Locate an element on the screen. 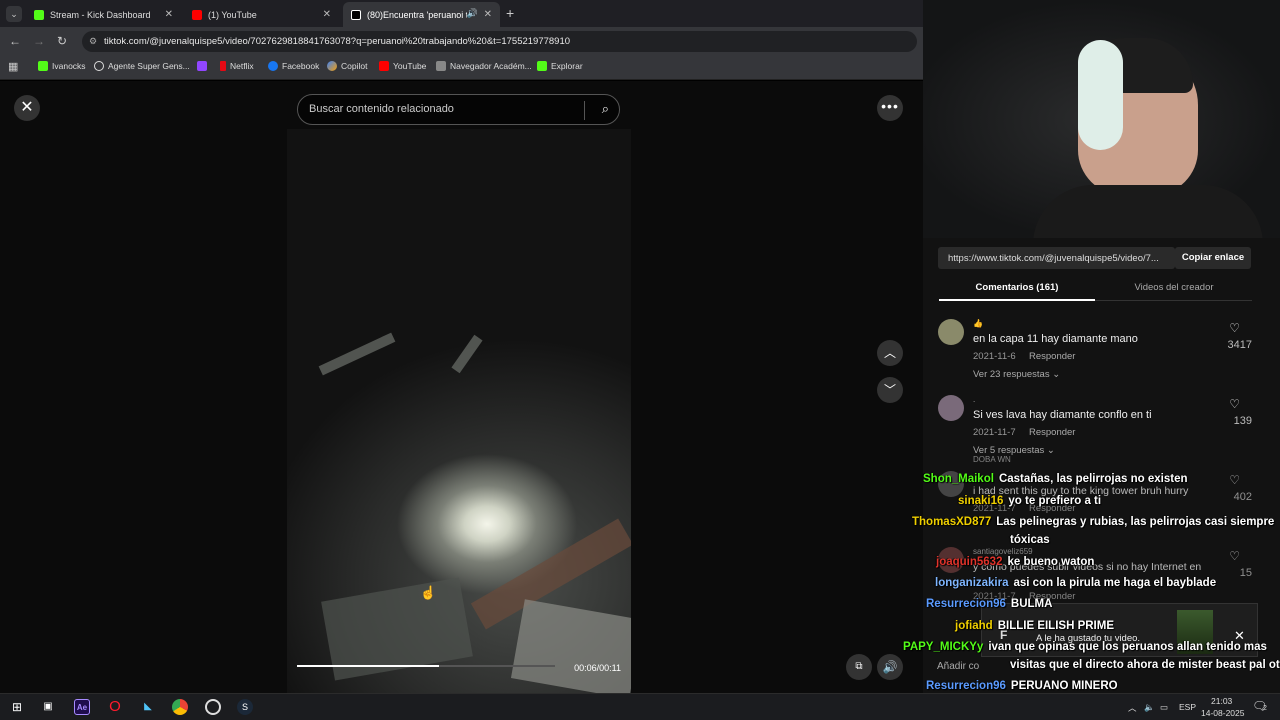  chat-username: joaquin5632 is located at coordinates (969, 562).